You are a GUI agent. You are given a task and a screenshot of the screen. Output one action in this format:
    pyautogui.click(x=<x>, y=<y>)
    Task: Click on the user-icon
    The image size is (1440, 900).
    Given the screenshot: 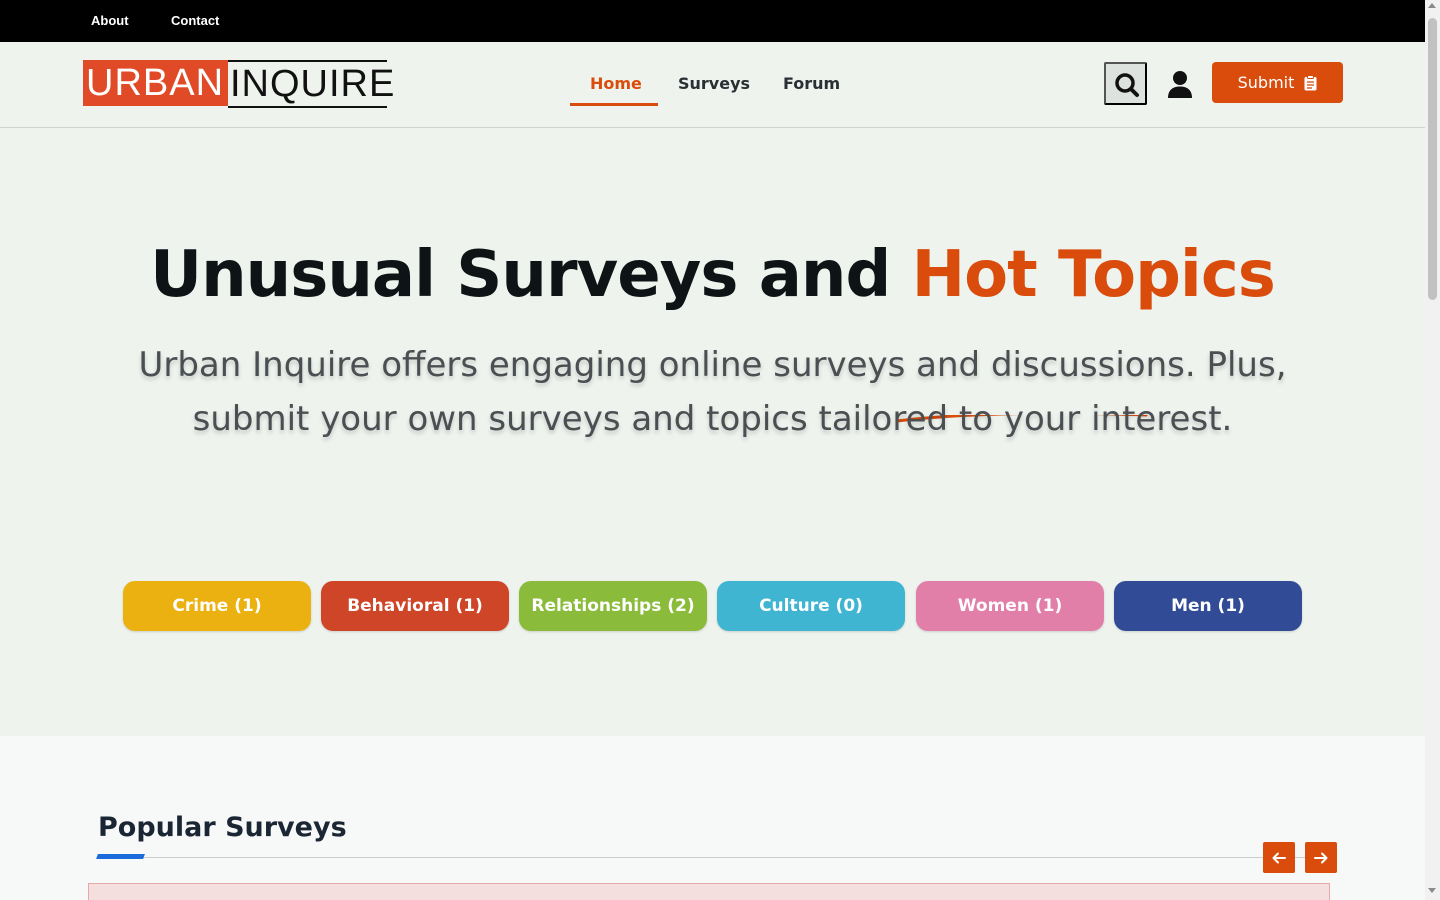 What is the action you would take?
    pyautogui.click(x=1180, y=84)
    